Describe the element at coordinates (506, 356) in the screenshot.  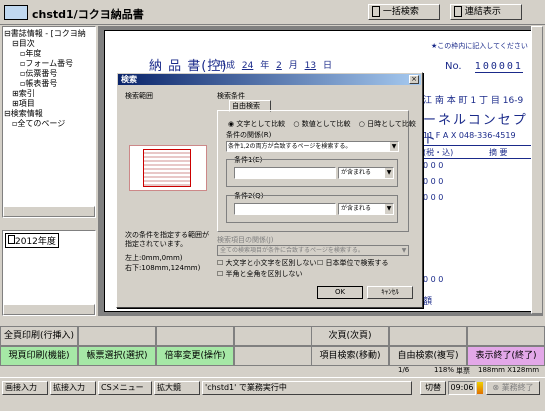
I see `function-key-row2-7: 表示終了(終了)` at that location.